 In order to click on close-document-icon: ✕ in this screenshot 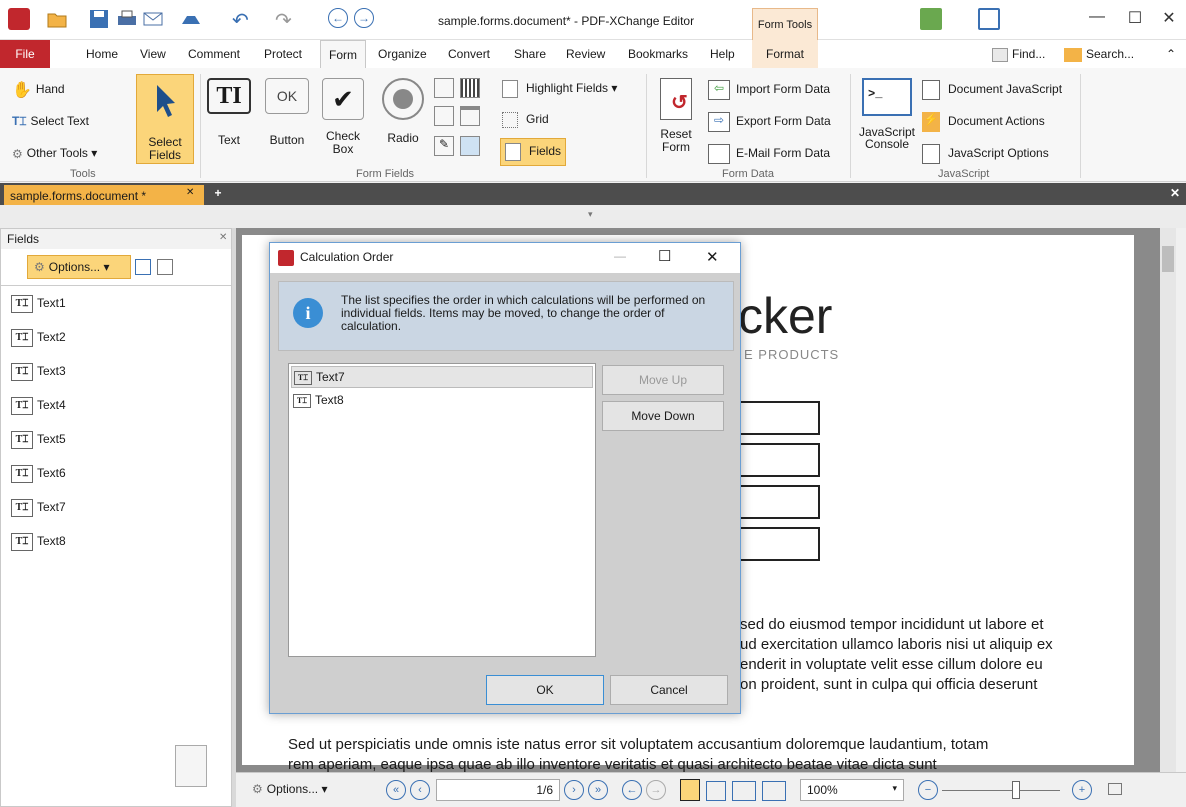, I will do `click(1175, 193)`.